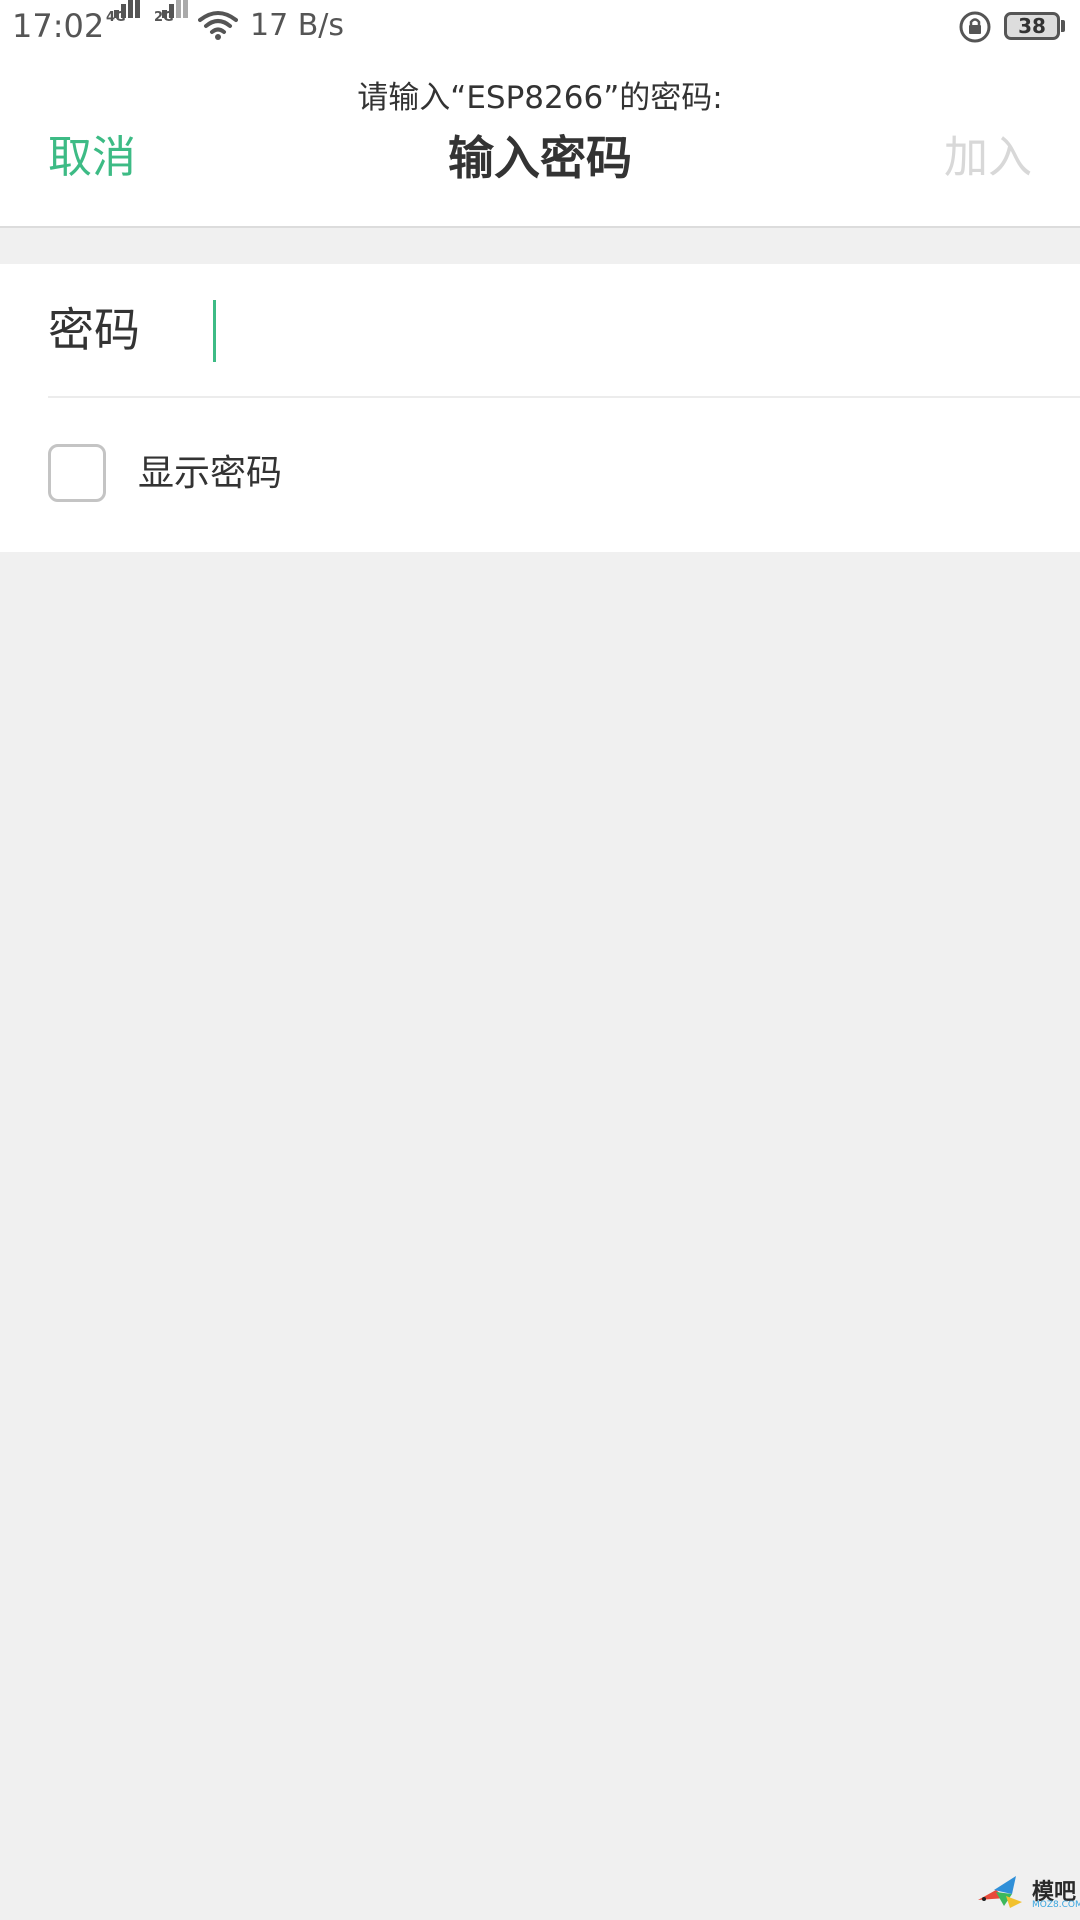 The width and height of the screenshot is (1080, 1920). What do you see at coordinates (630, 329) in the screenshot?
I see `password-input` at bounding box center [630, 329].